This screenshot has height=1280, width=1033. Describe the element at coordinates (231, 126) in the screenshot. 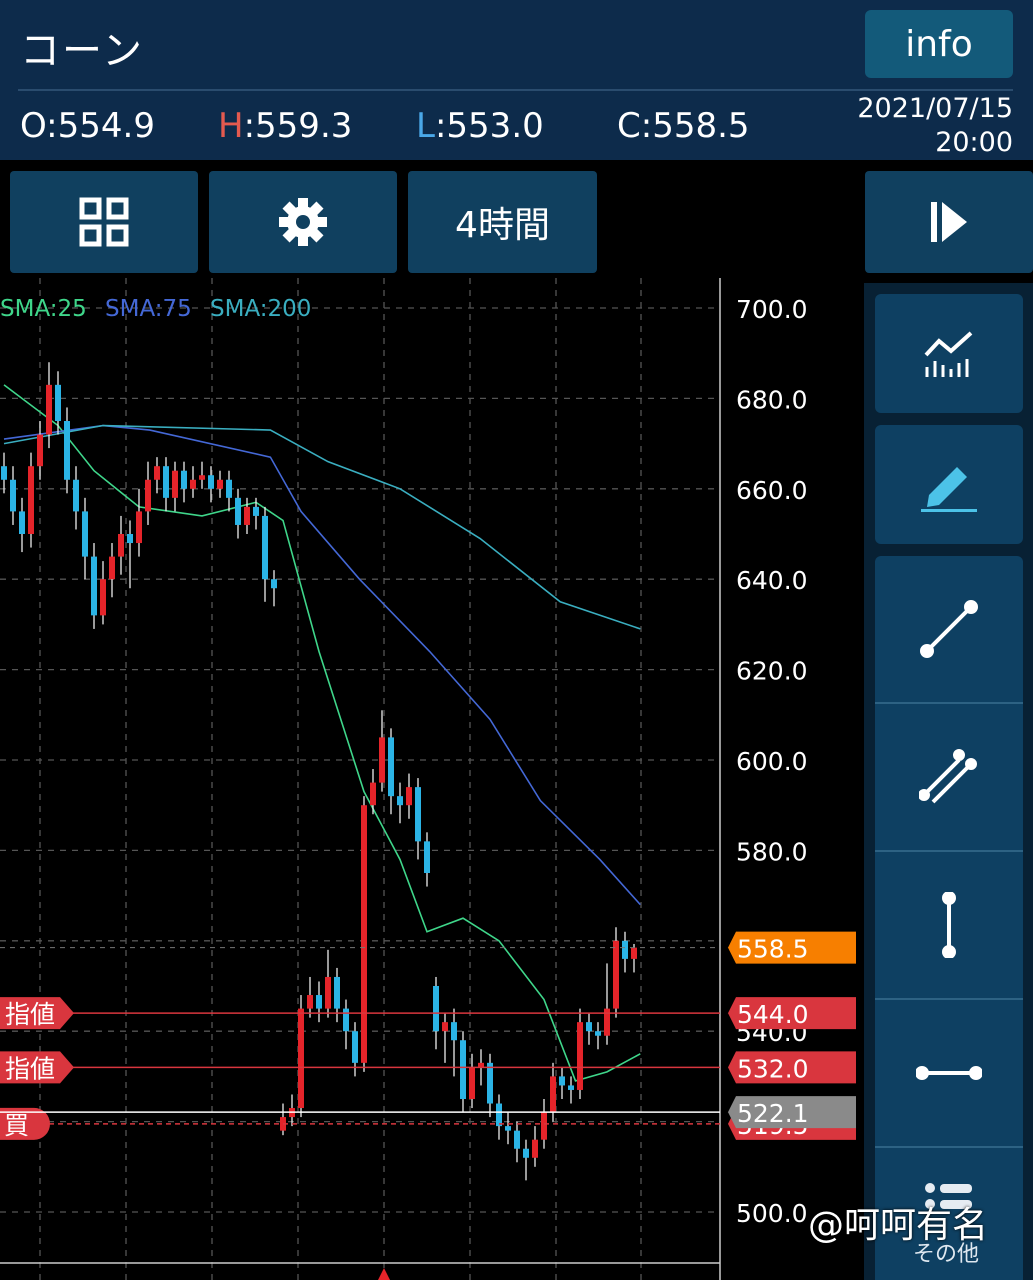

I see `high-key: H` at that location.